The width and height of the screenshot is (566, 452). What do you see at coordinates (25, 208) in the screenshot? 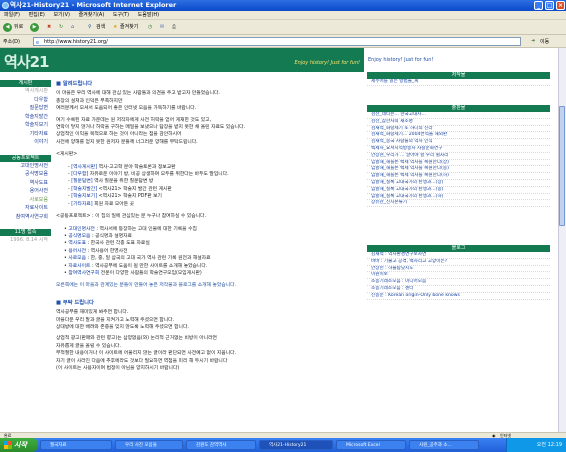
I see `nav-item: 자료사이트` at bounding box center [25, 208].